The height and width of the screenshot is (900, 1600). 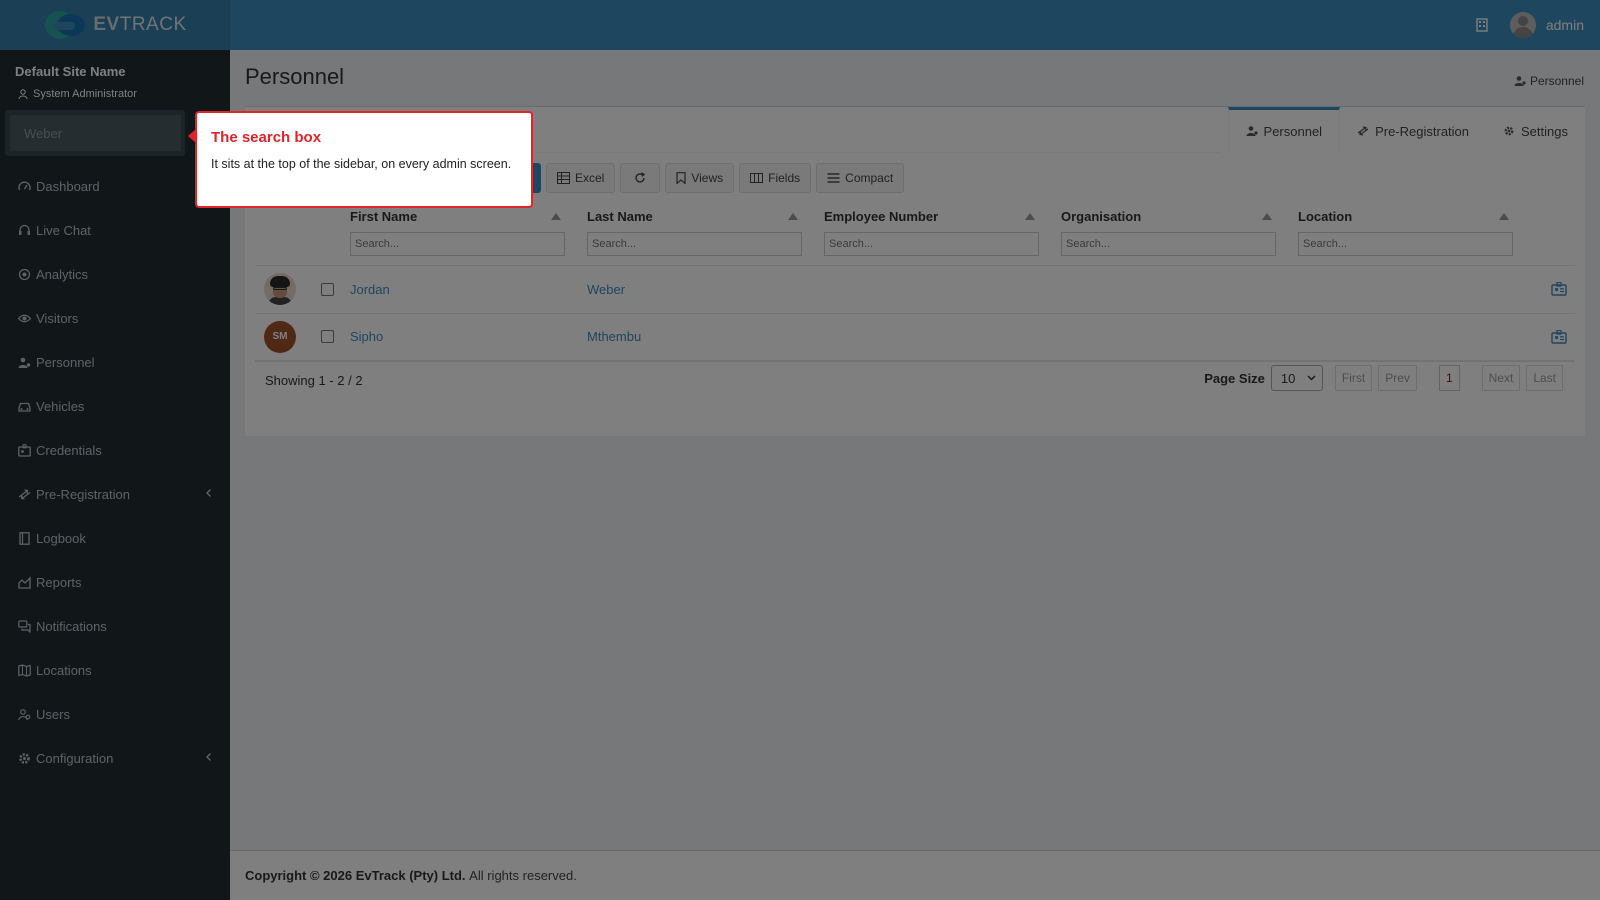 What do you see at coordinates (411, 875) in the screenshot?
I see `company-link: EvTrack (Pty) Ltd.` at bounding box center [411, 875].